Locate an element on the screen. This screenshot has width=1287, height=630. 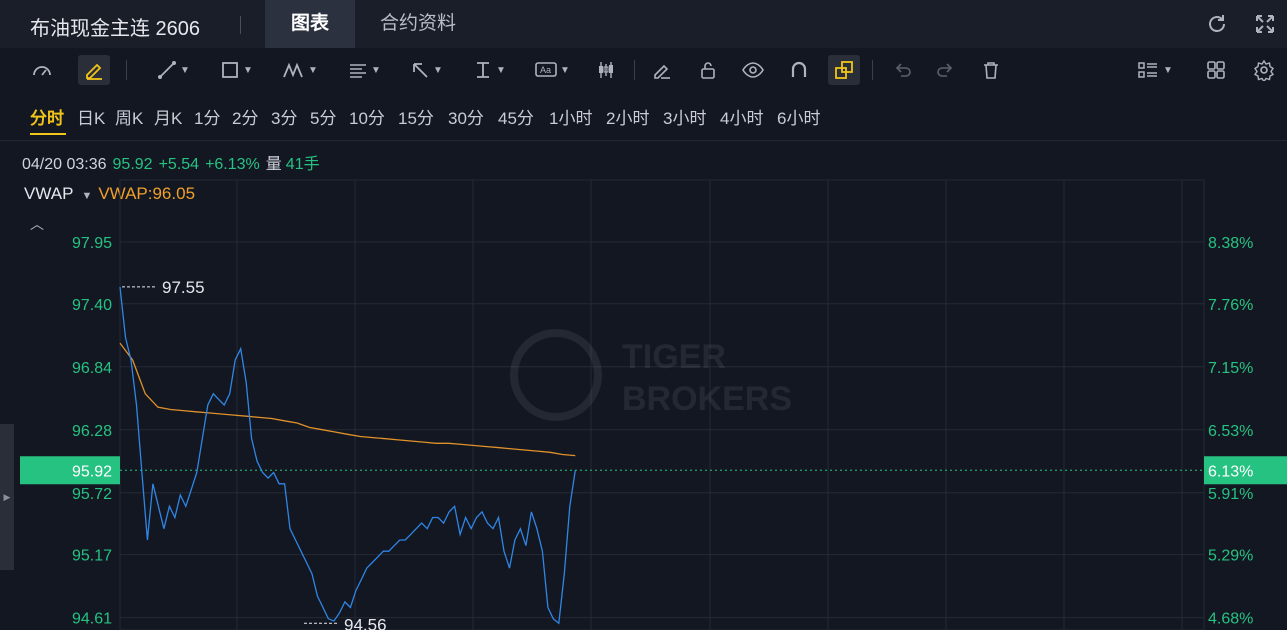
vwap-series-line is located at coordinates (347, 399).